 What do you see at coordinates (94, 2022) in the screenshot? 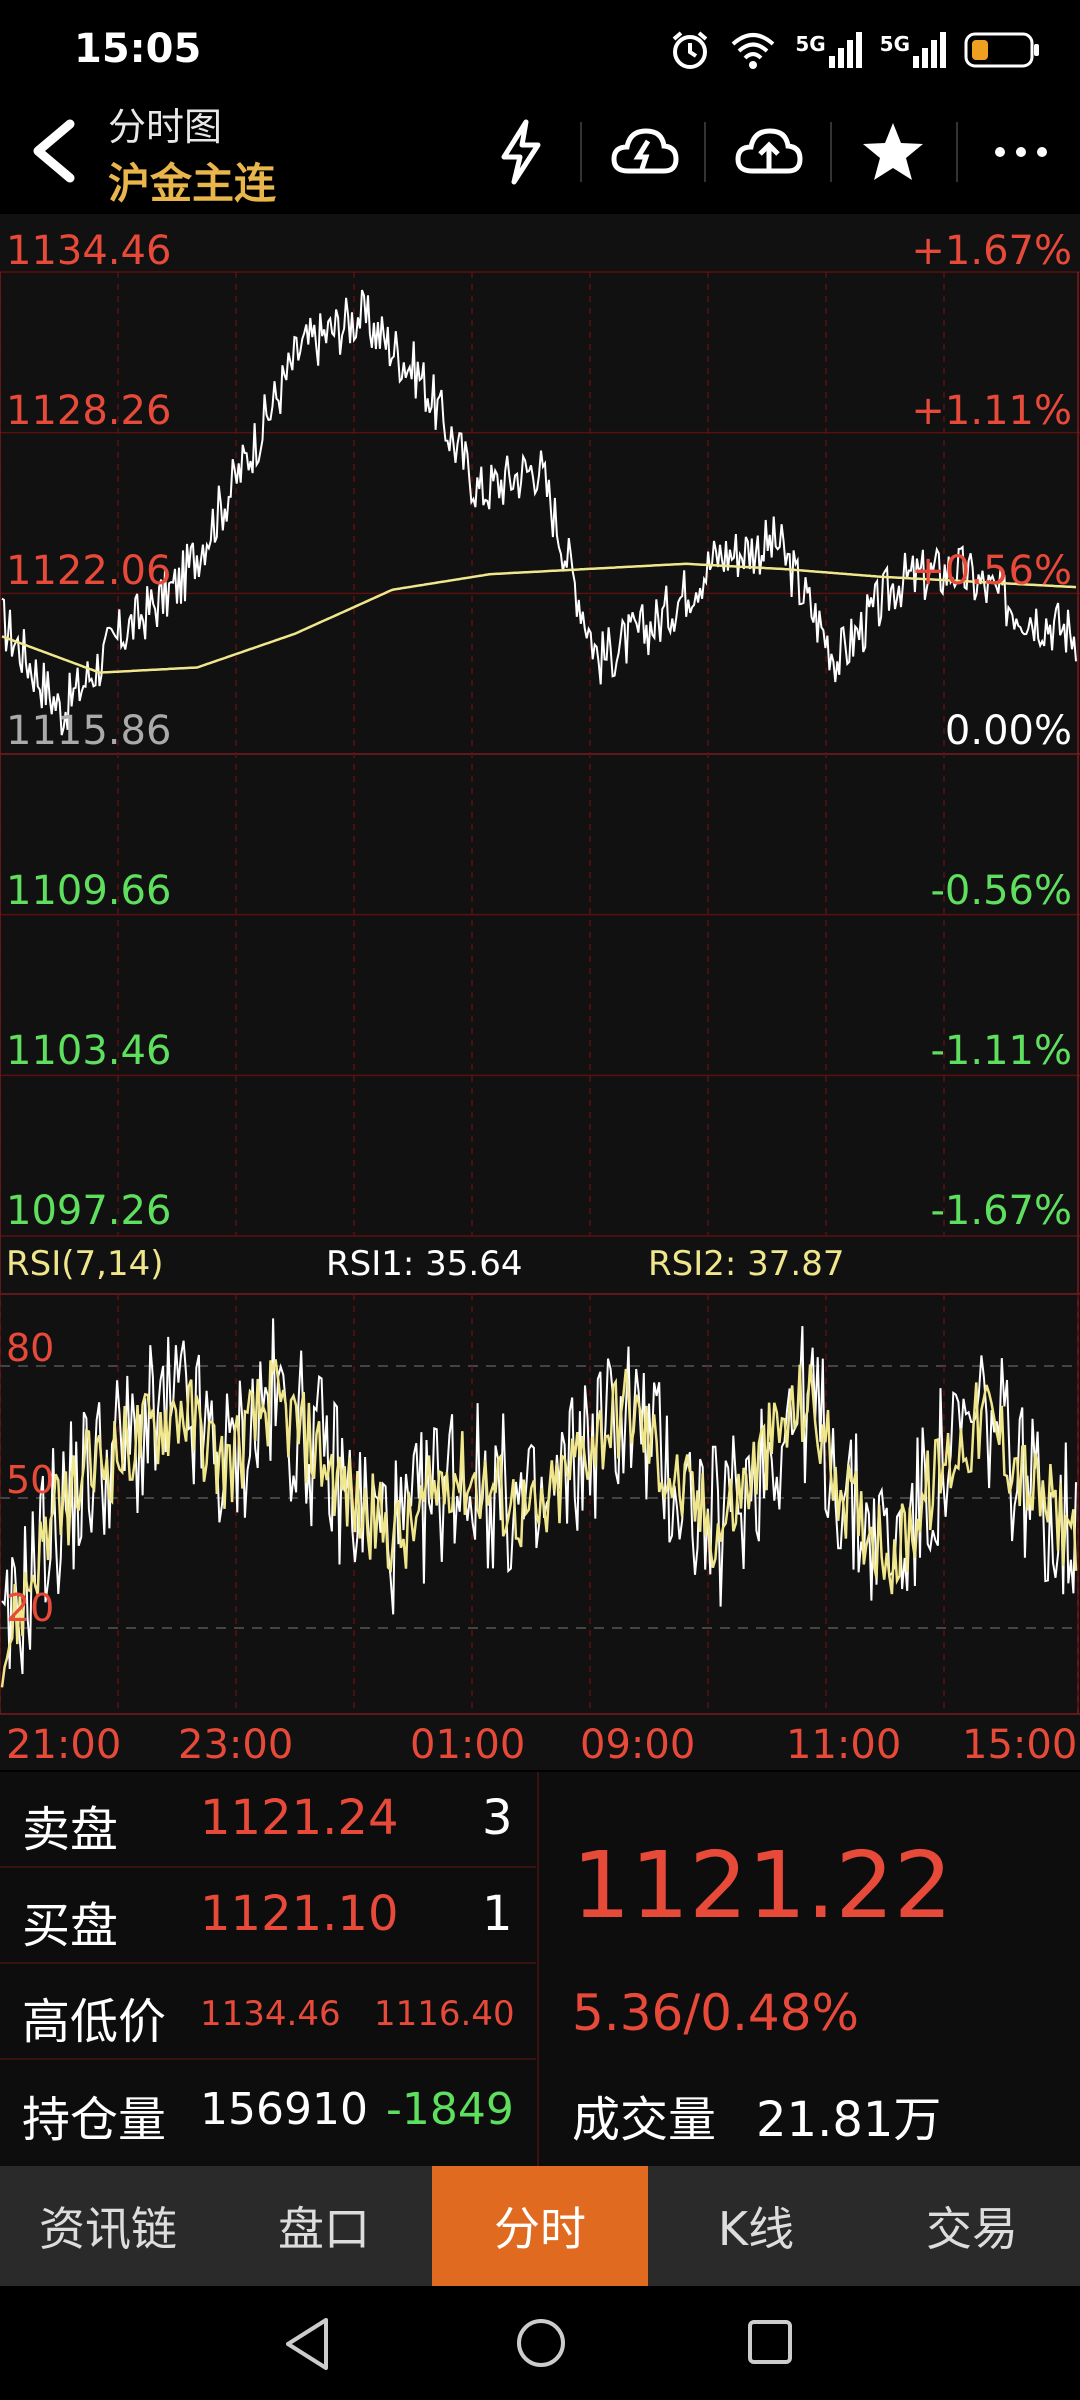
I see `high-low-label: 高低价` at bounding box center [94, 2022].